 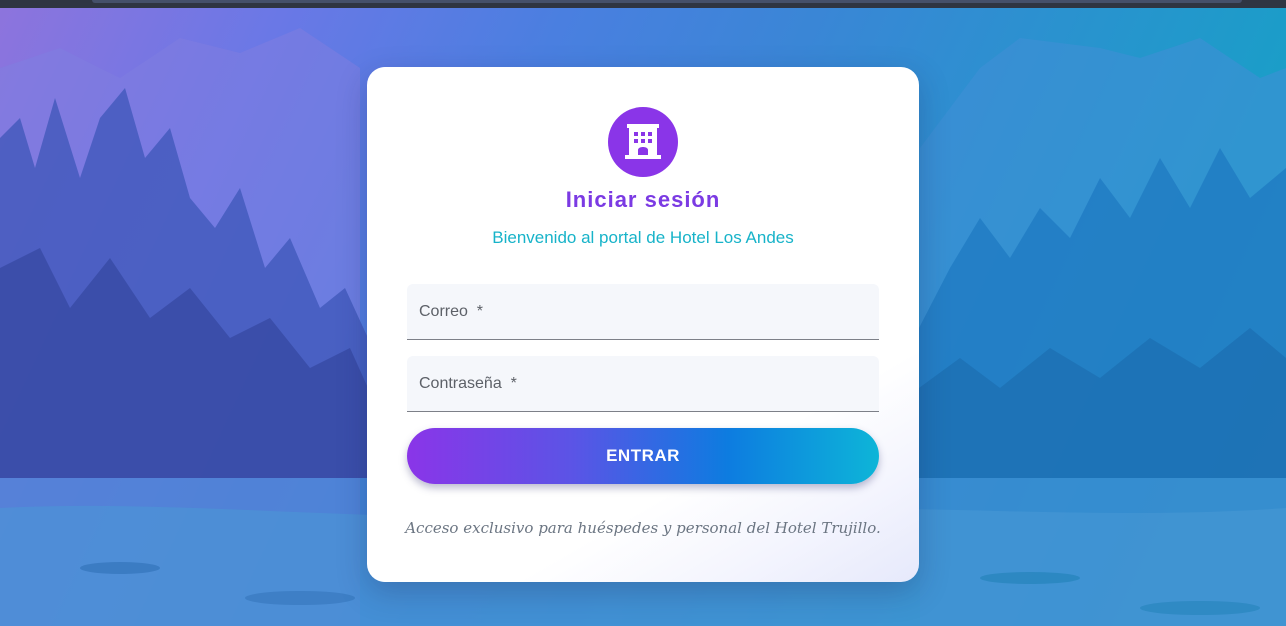 What do you see at coordinates (643, 199) in the screenshot?
I see `page-title: Iniciar sesión` at bounding box center [643, 199].